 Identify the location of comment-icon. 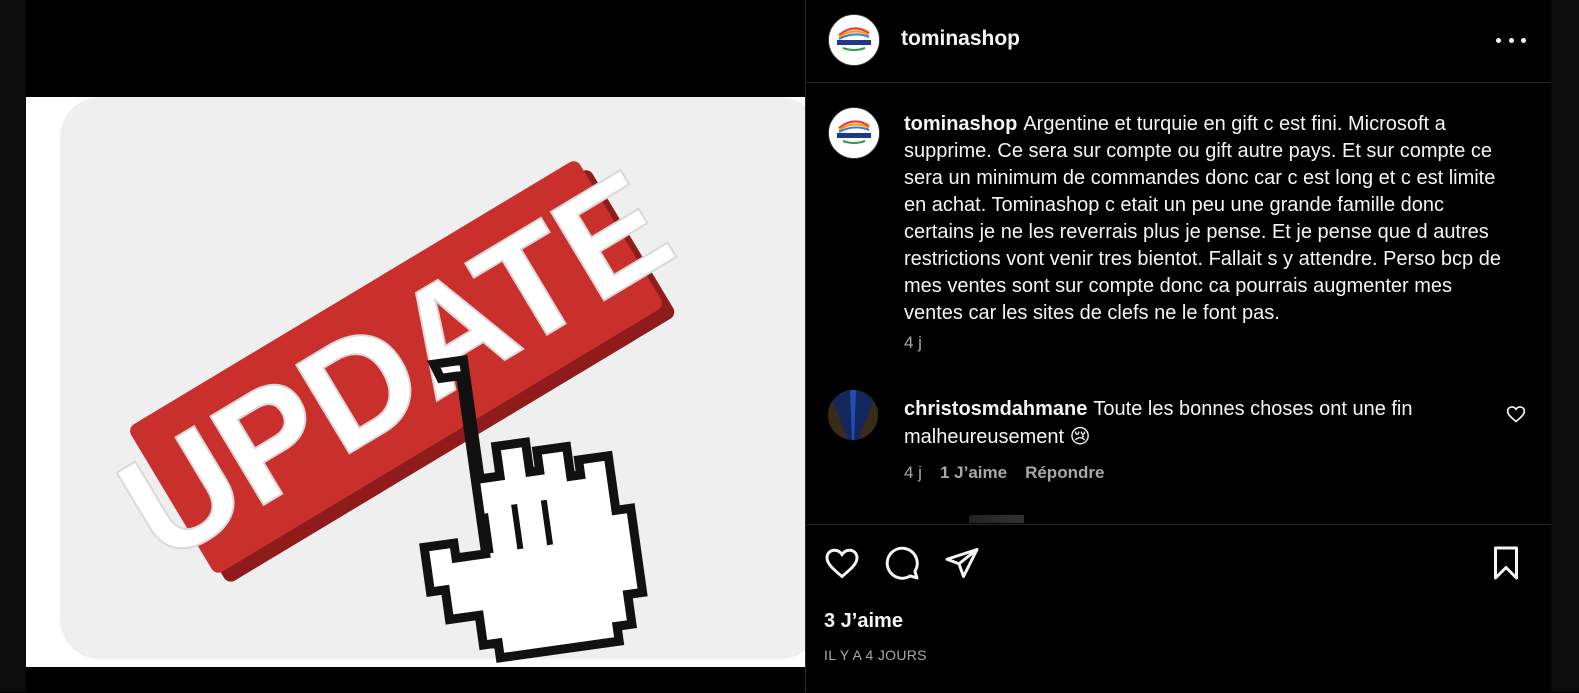
(902, 563).